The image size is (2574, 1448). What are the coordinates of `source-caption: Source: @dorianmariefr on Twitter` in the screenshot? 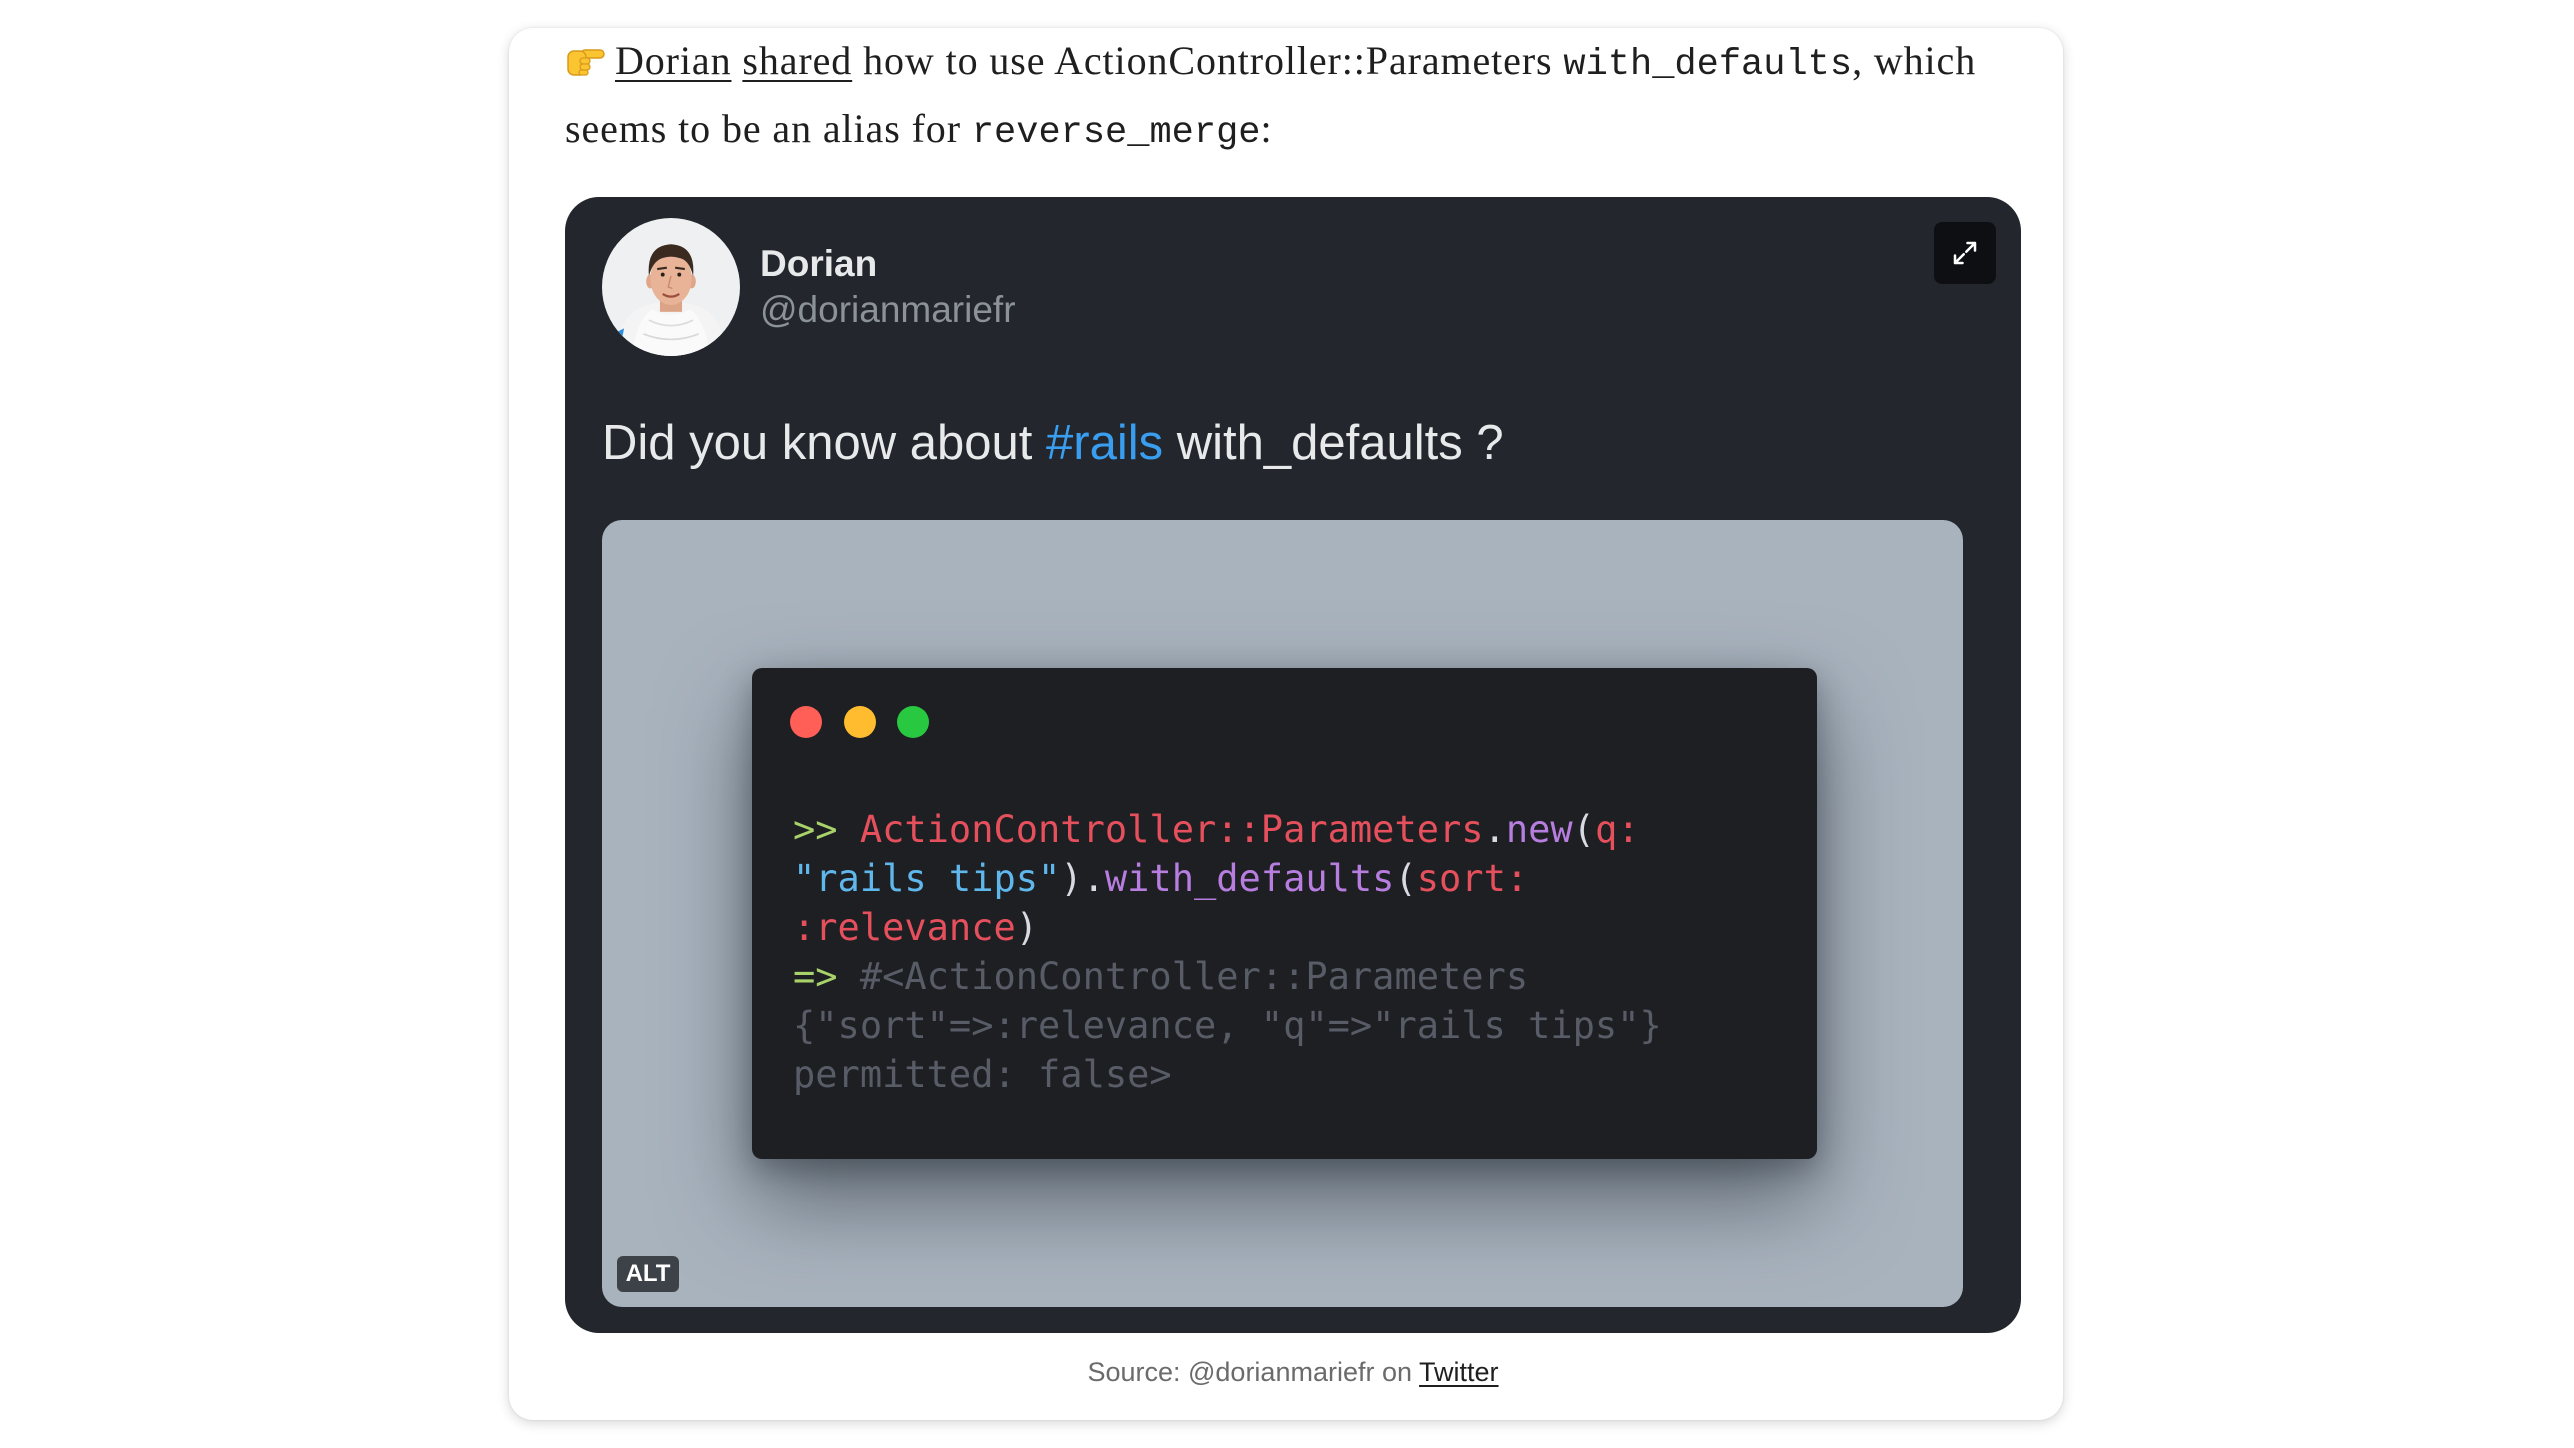 It's located at (1293, 1372).